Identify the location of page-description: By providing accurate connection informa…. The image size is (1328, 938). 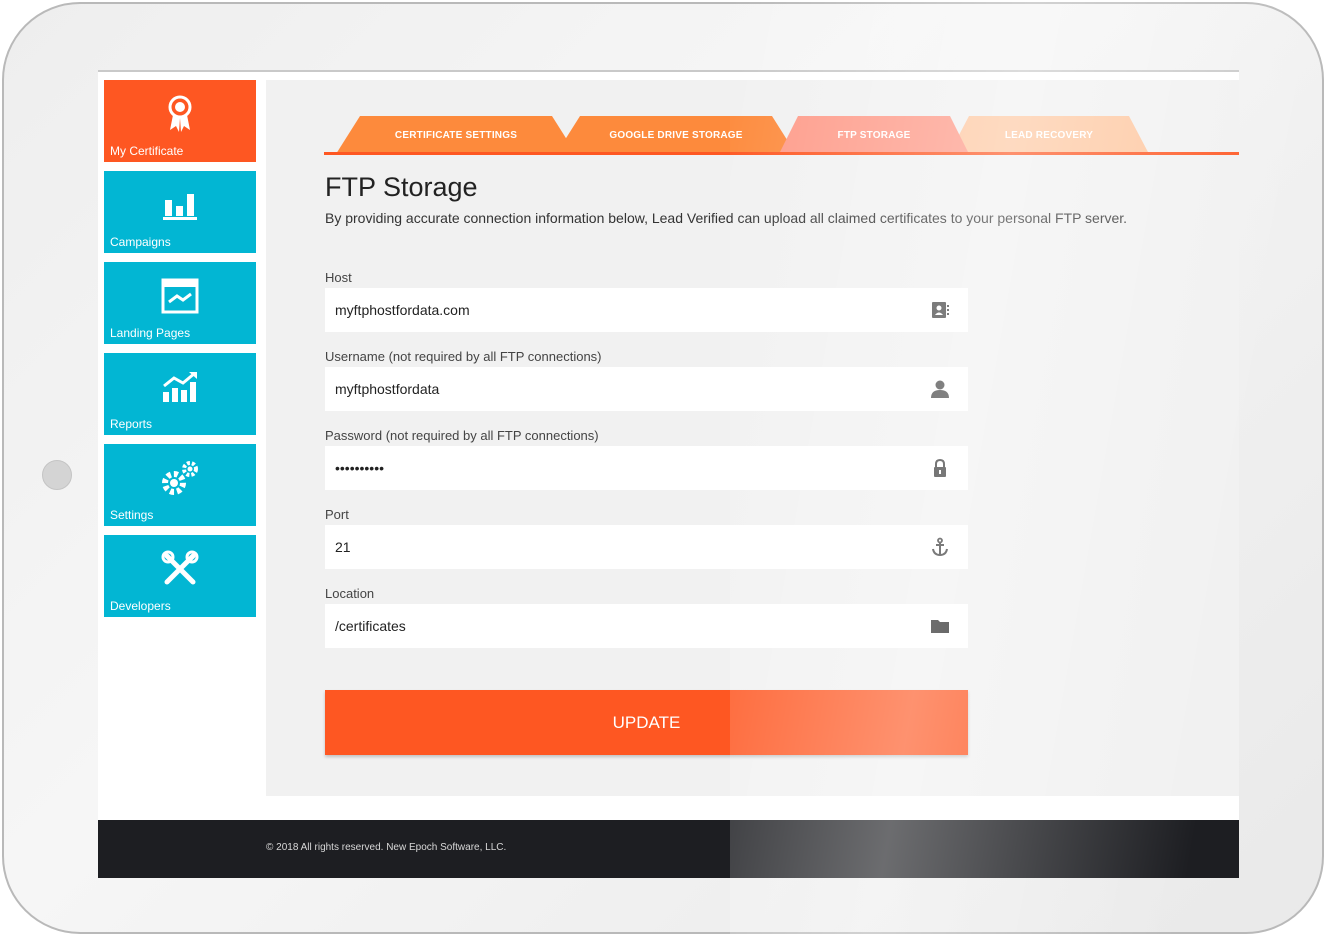
(726, 218).